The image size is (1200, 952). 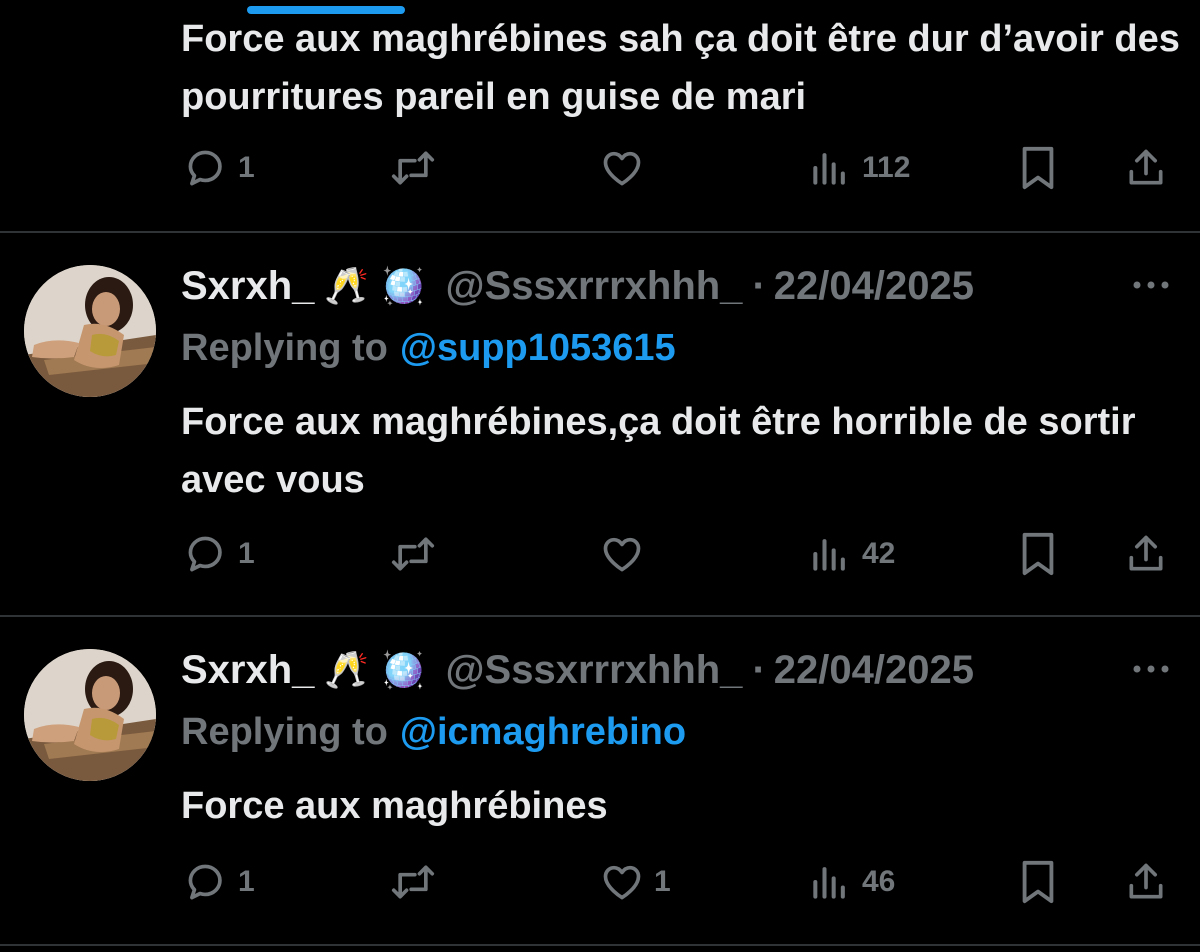 I want to click on tweet-actions: 1 42, so click(x=600, y=554).